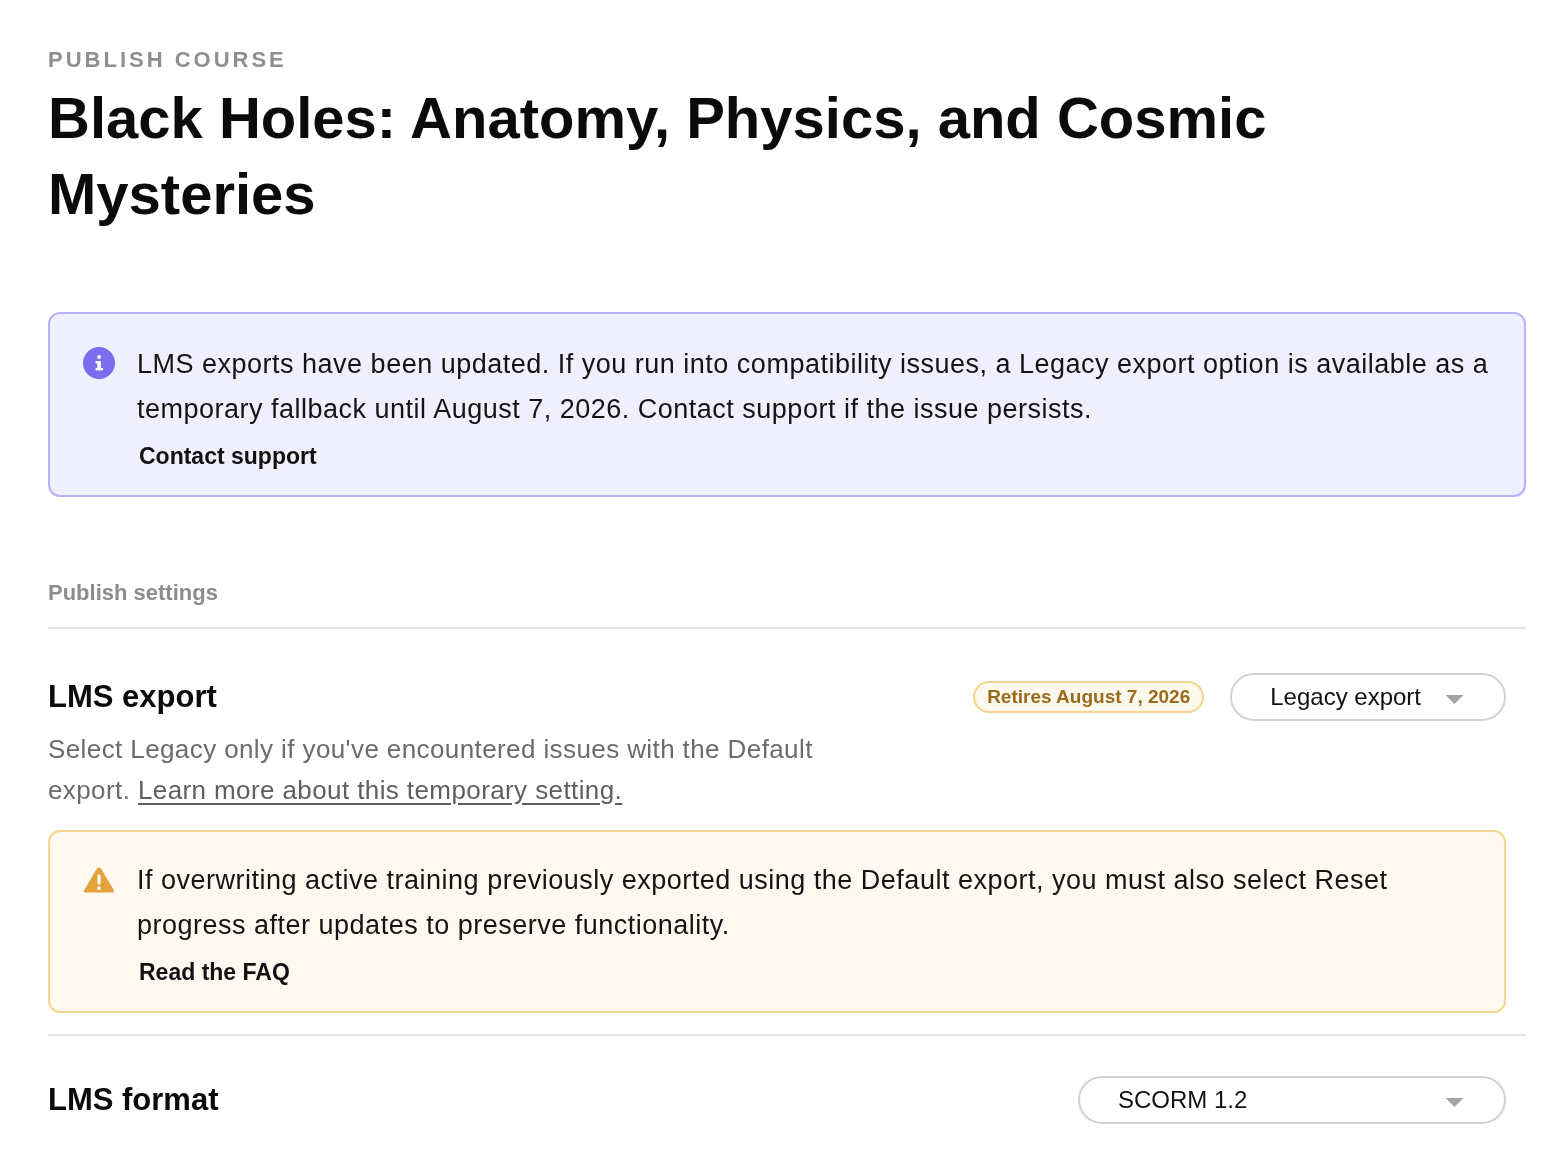  I want to click on setting-title: LMS format, so click(133, 1100).